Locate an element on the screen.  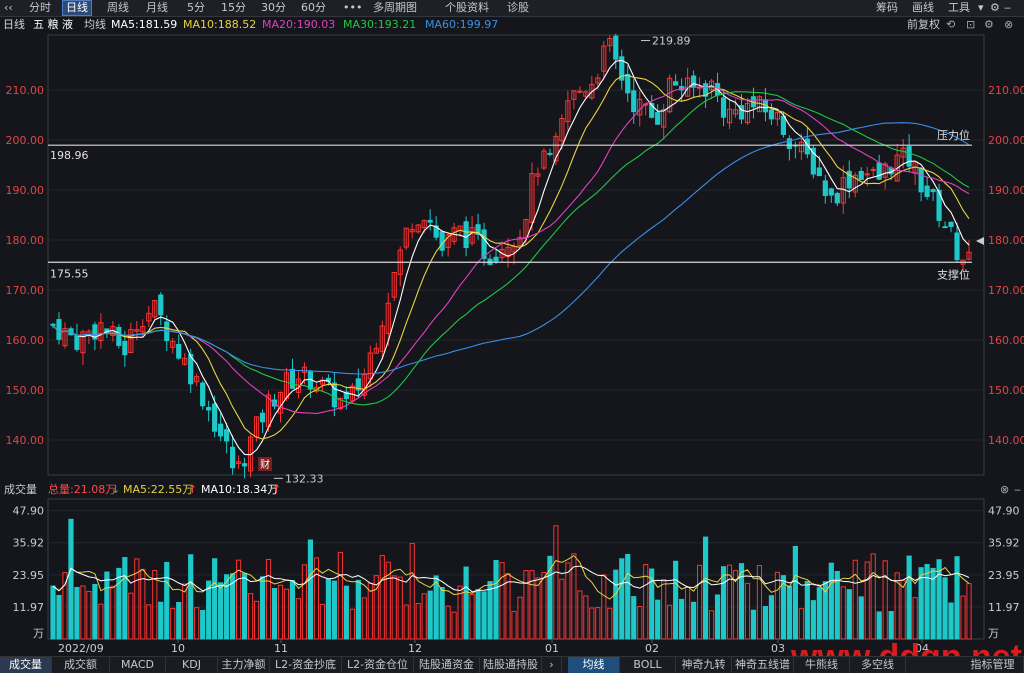
indicator-tab-9: › is located at coordinates (552, 665).